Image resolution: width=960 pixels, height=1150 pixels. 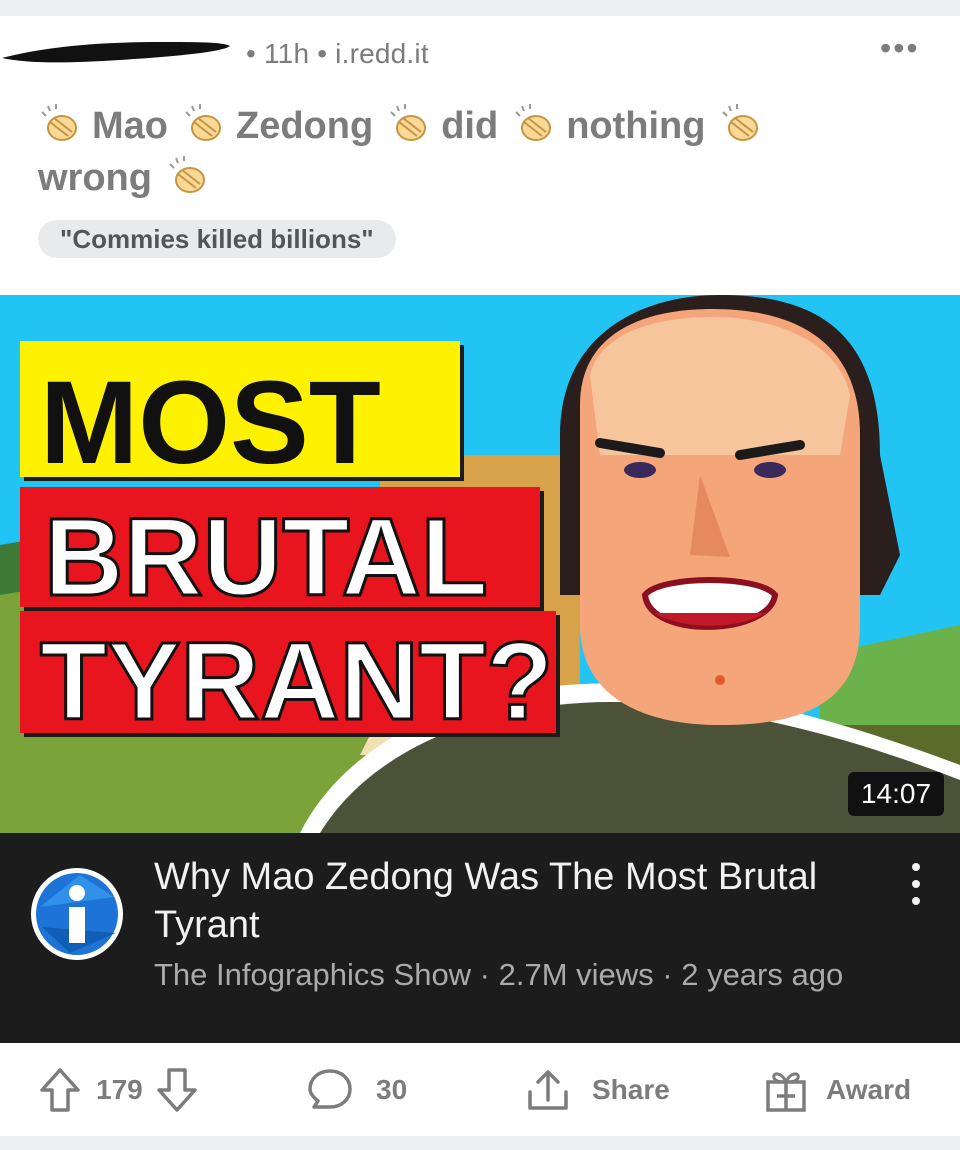 What do you see at coordinates (296, 681) in the screenshot?
I see `thumbnail-line-tyrant: TYRANT?` at bounding box center [296, 681].